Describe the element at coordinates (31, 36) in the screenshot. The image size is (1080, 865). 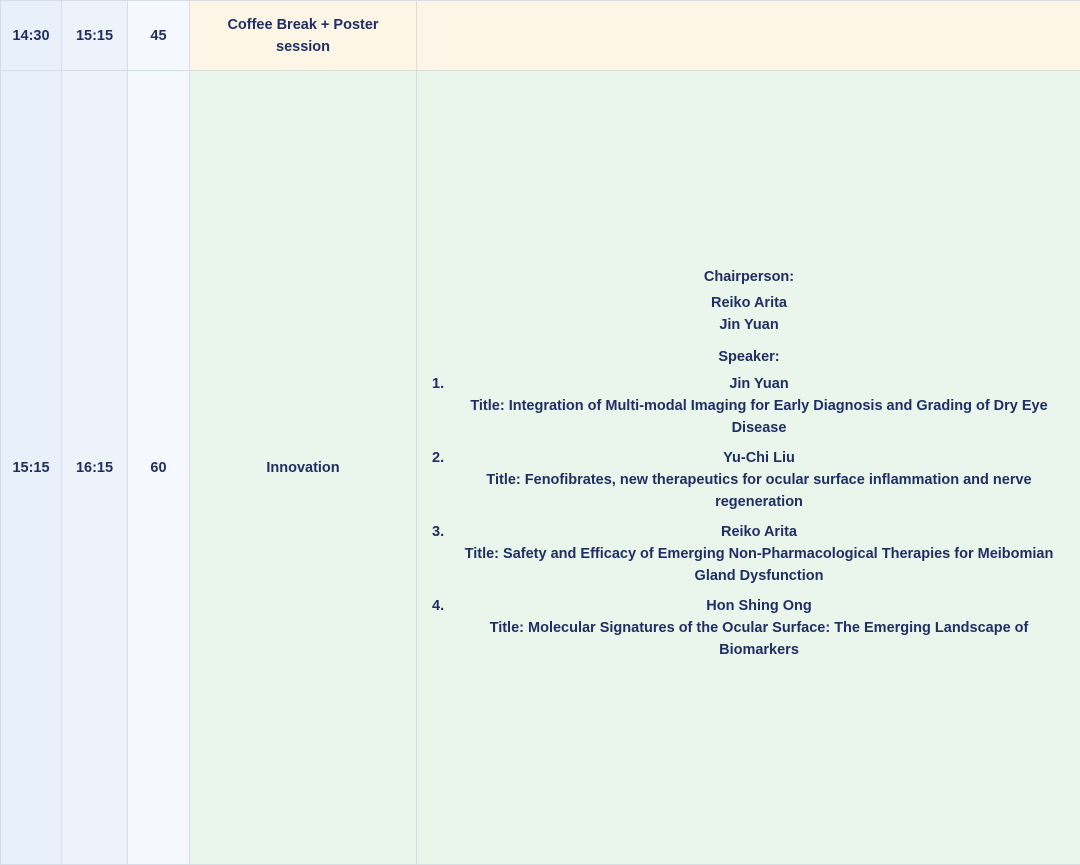
I see `start-time-cell: 14:30` at that location.